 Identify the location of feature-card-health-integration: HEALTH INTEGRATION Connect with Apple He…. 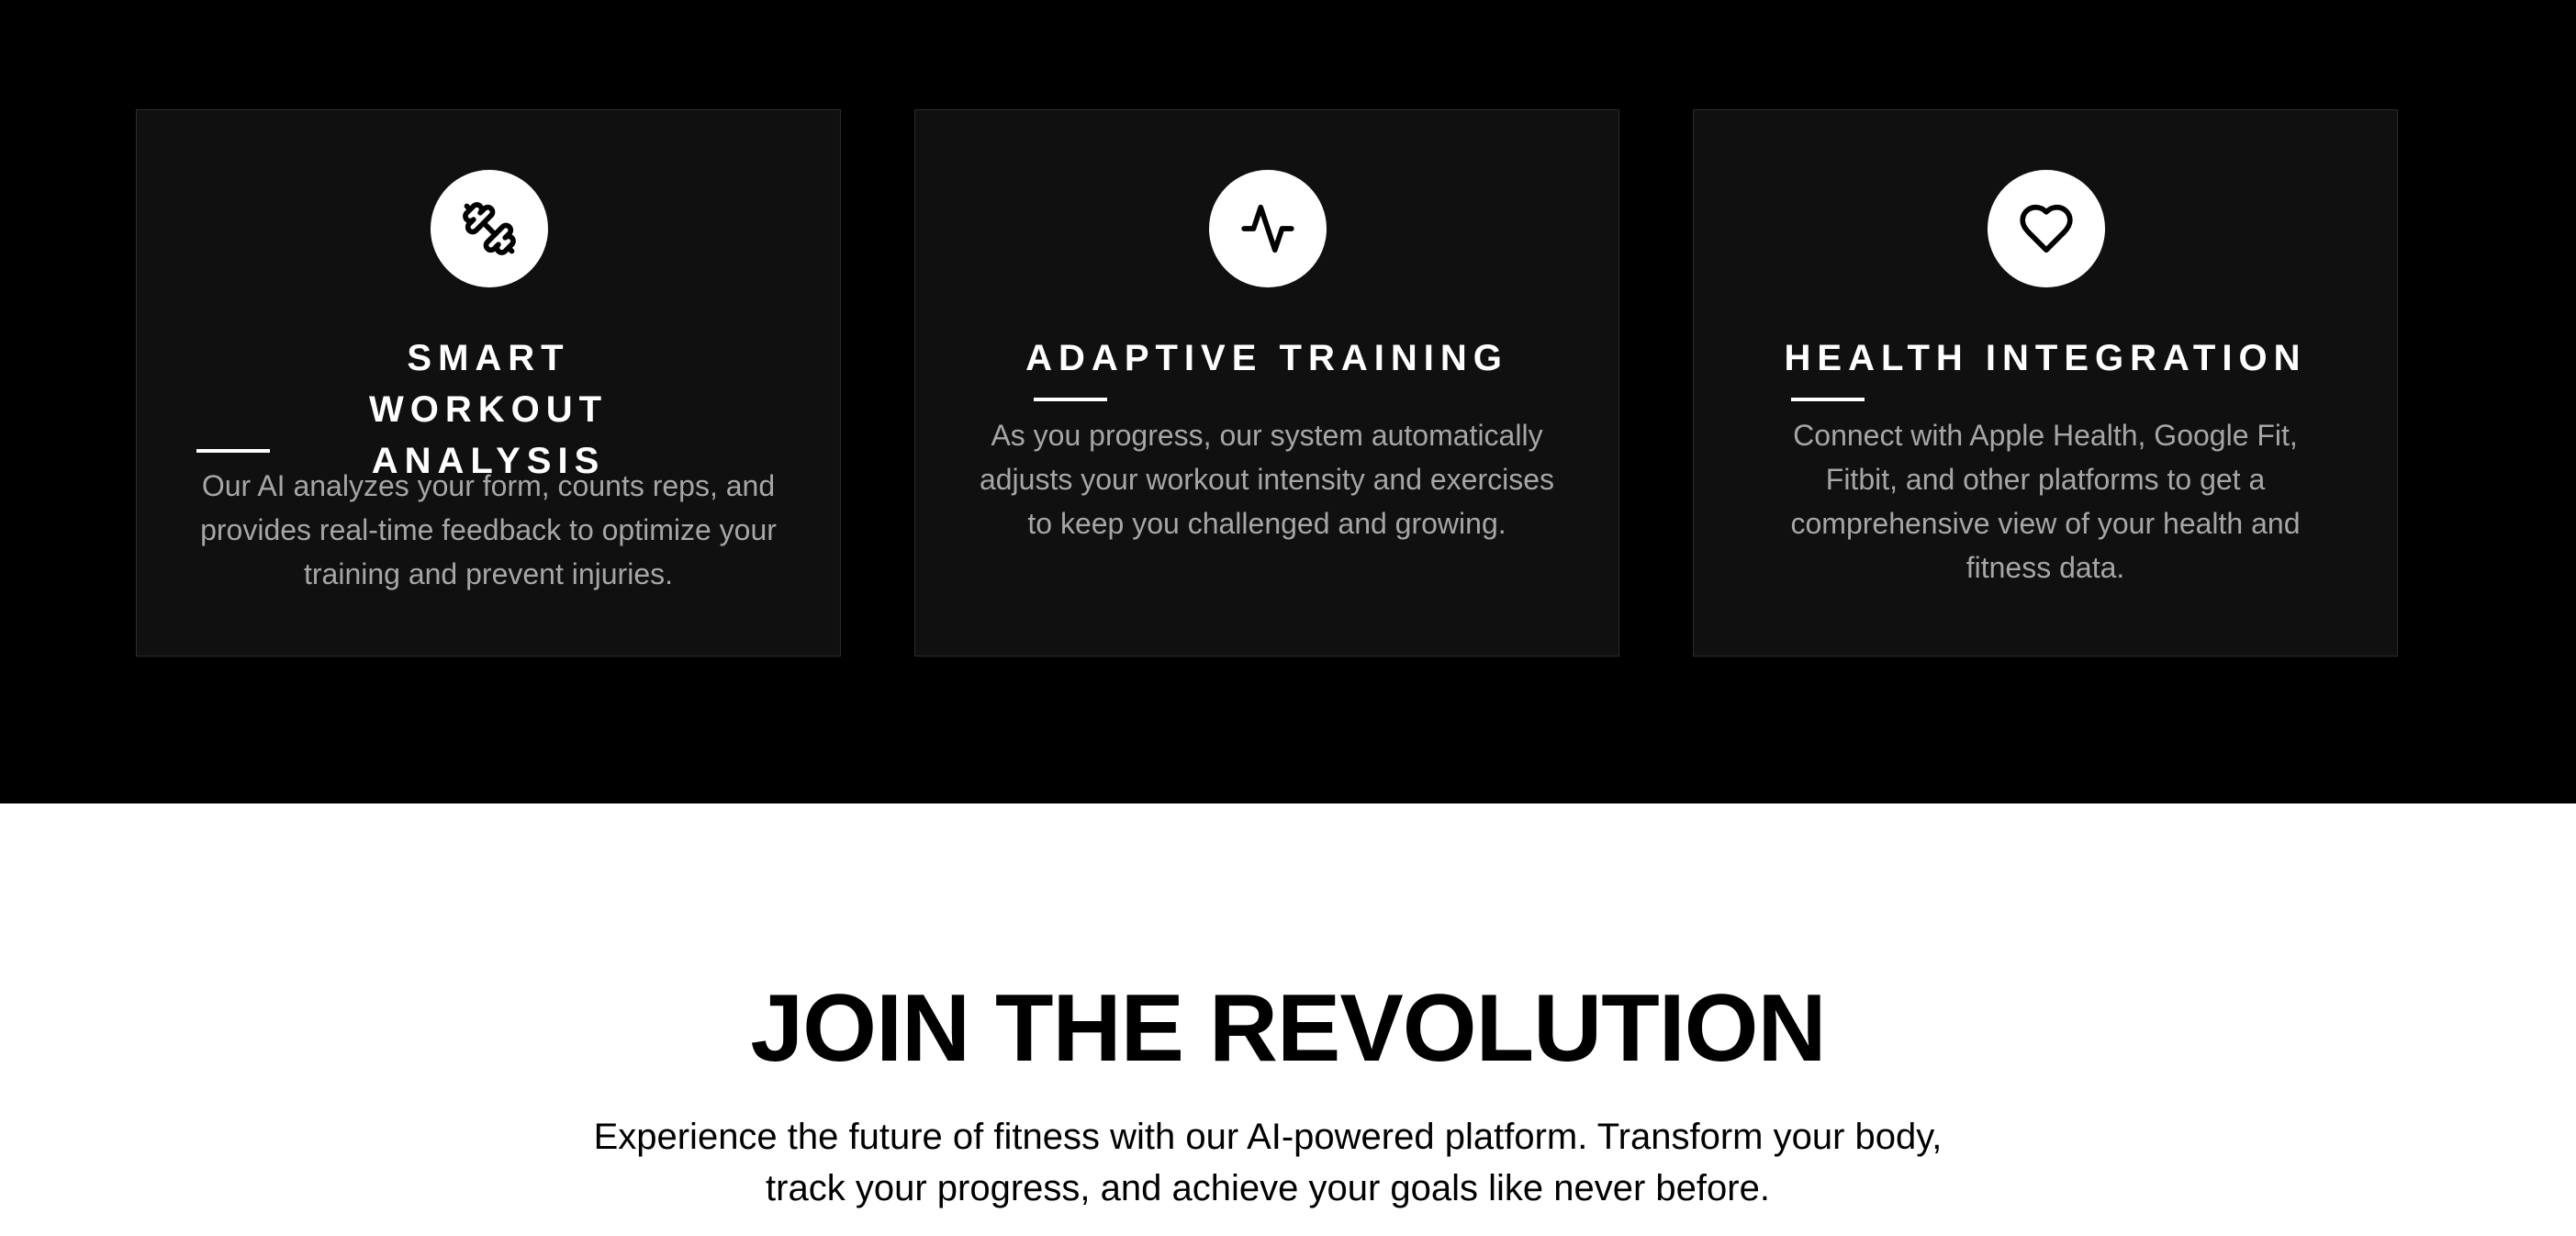
(2045, 383).